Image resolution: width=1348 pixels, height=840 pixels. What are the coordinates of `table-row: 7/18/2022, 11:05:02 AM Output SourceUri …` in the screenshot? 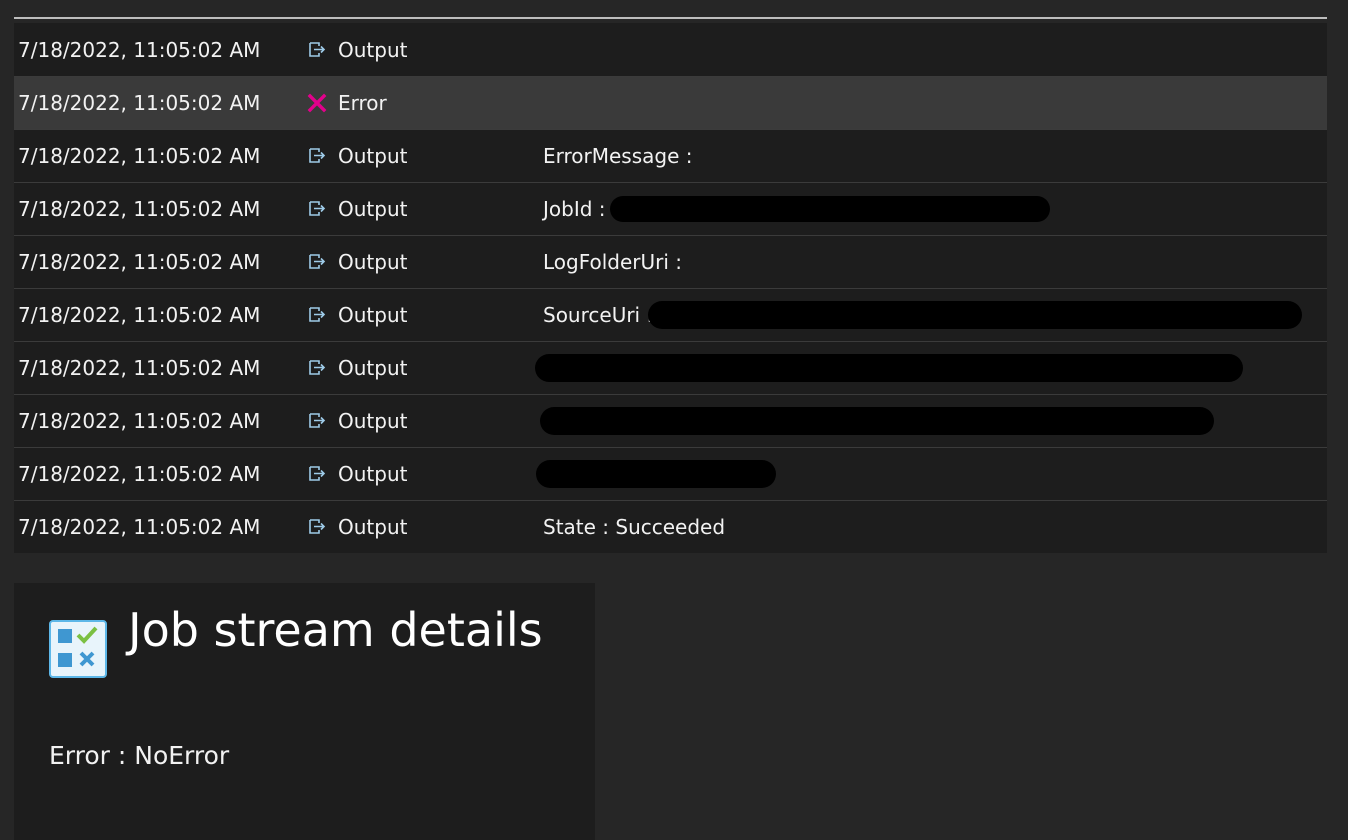 It's located at (670, 315).